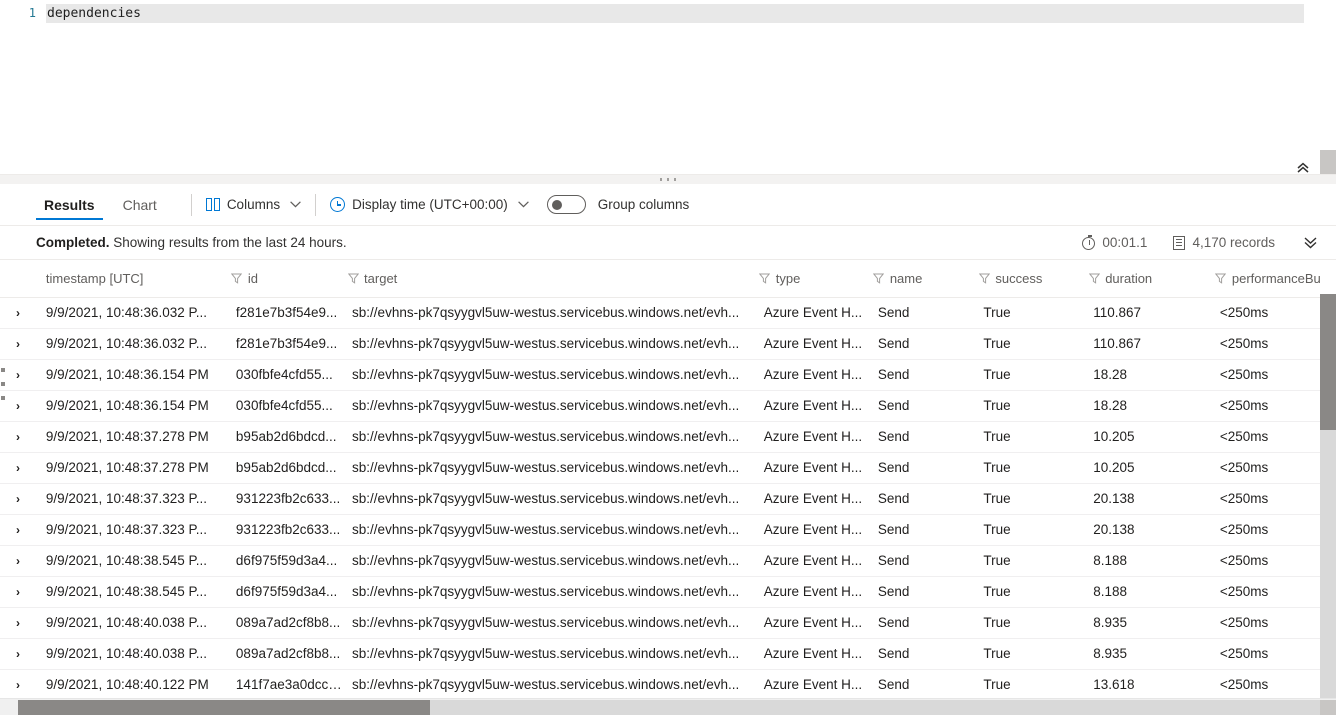 This screenshot has width=1336, height=715. What do you see at coordinates (381, 278) in the screenshot?
I see `header-target-label: target` at bounding box center [381, 278].